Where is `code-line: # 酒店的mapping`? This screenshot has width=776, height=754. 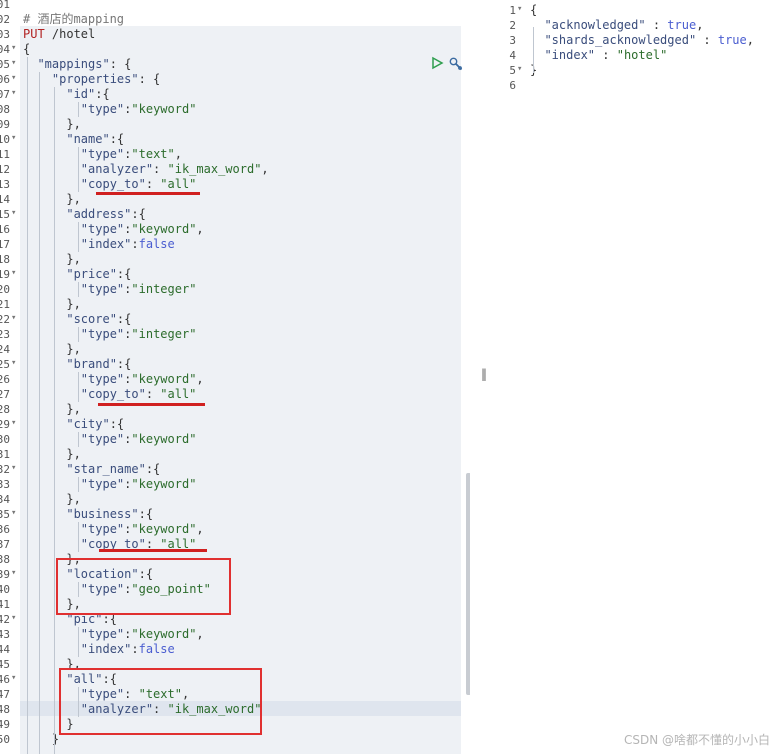 code-line: # 酒店的mapping is located at coordinates (73, 19).